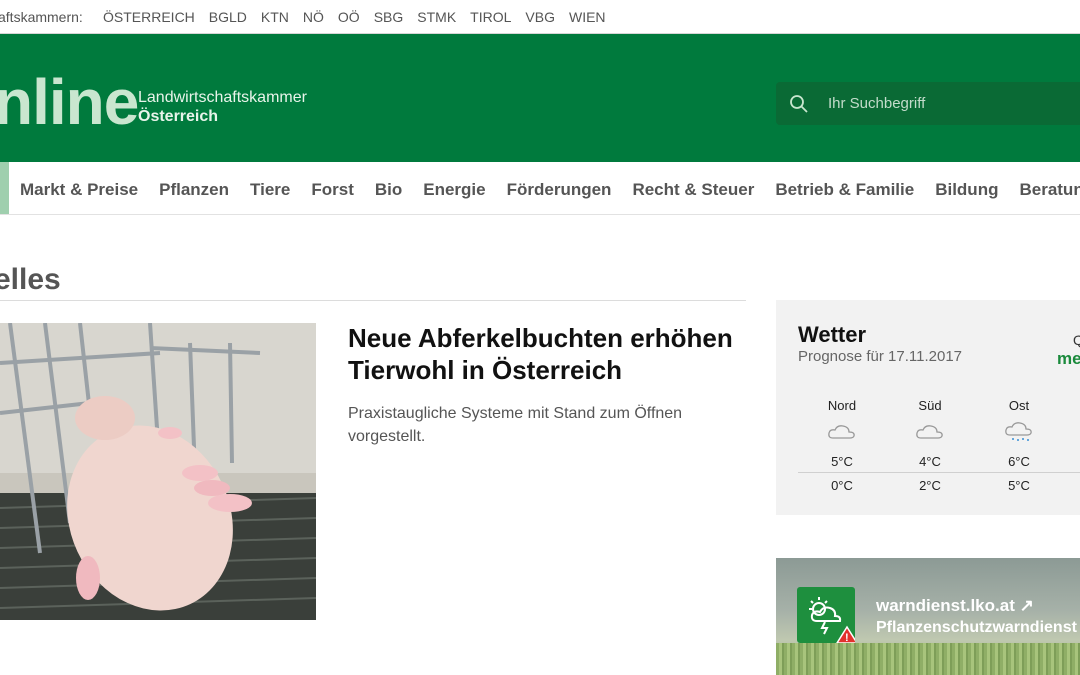  What do you see at coordinates (178, 116) in the screenshot?
I see `logo-subtitle-country: Österreich` at bounding box center [178, 116].